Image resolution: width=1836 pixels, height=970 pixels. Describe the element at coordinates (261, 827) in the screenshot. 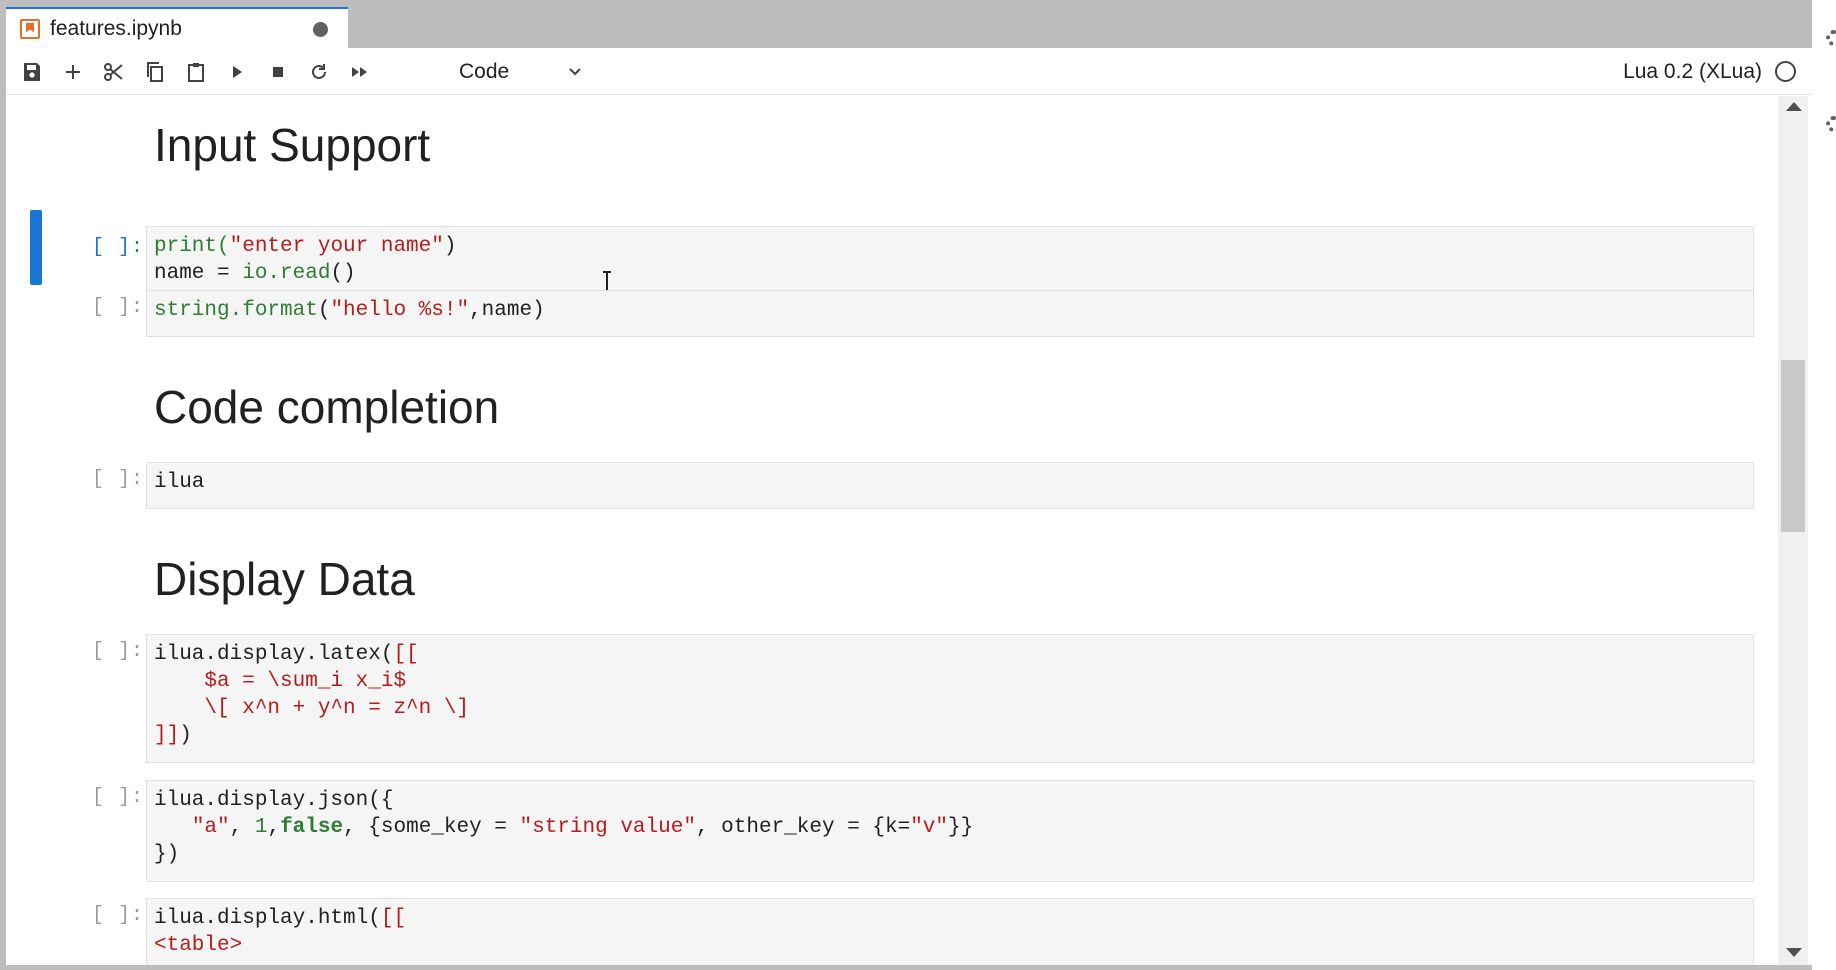

I see `code-token: 1` at that location.